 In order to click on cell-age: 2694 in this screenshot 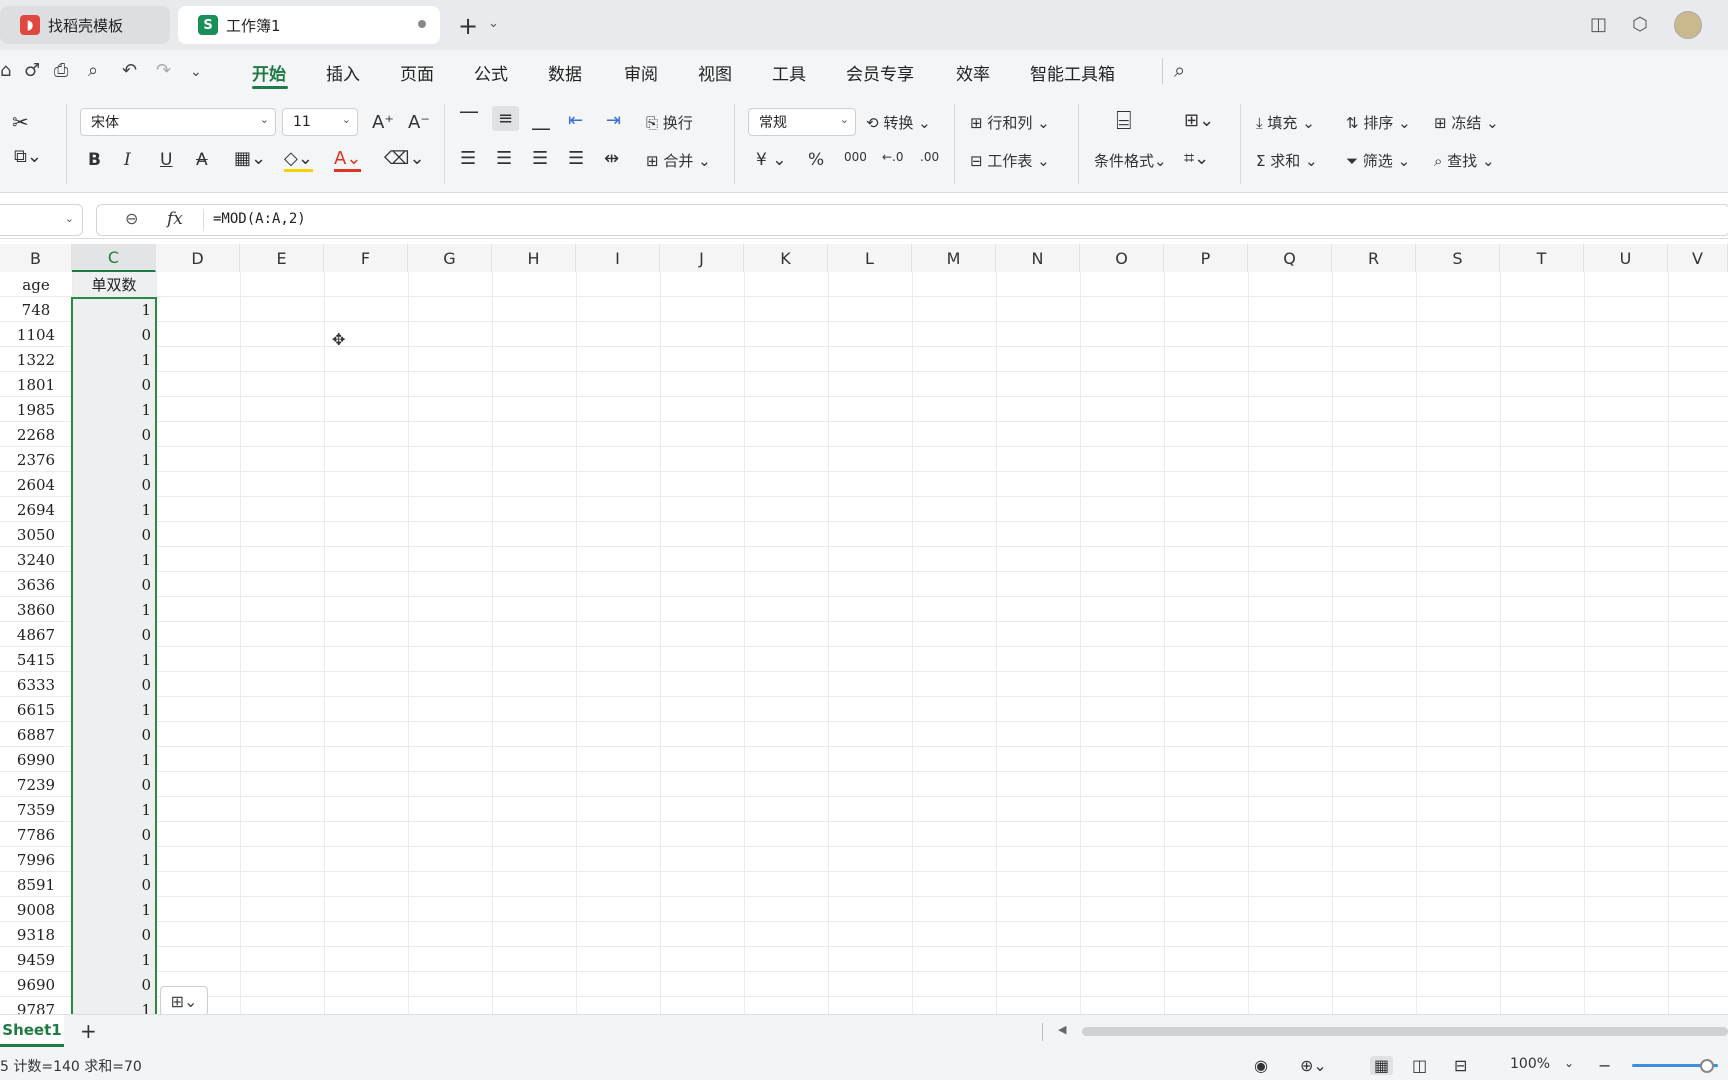, I will do `click(36, 509)`.